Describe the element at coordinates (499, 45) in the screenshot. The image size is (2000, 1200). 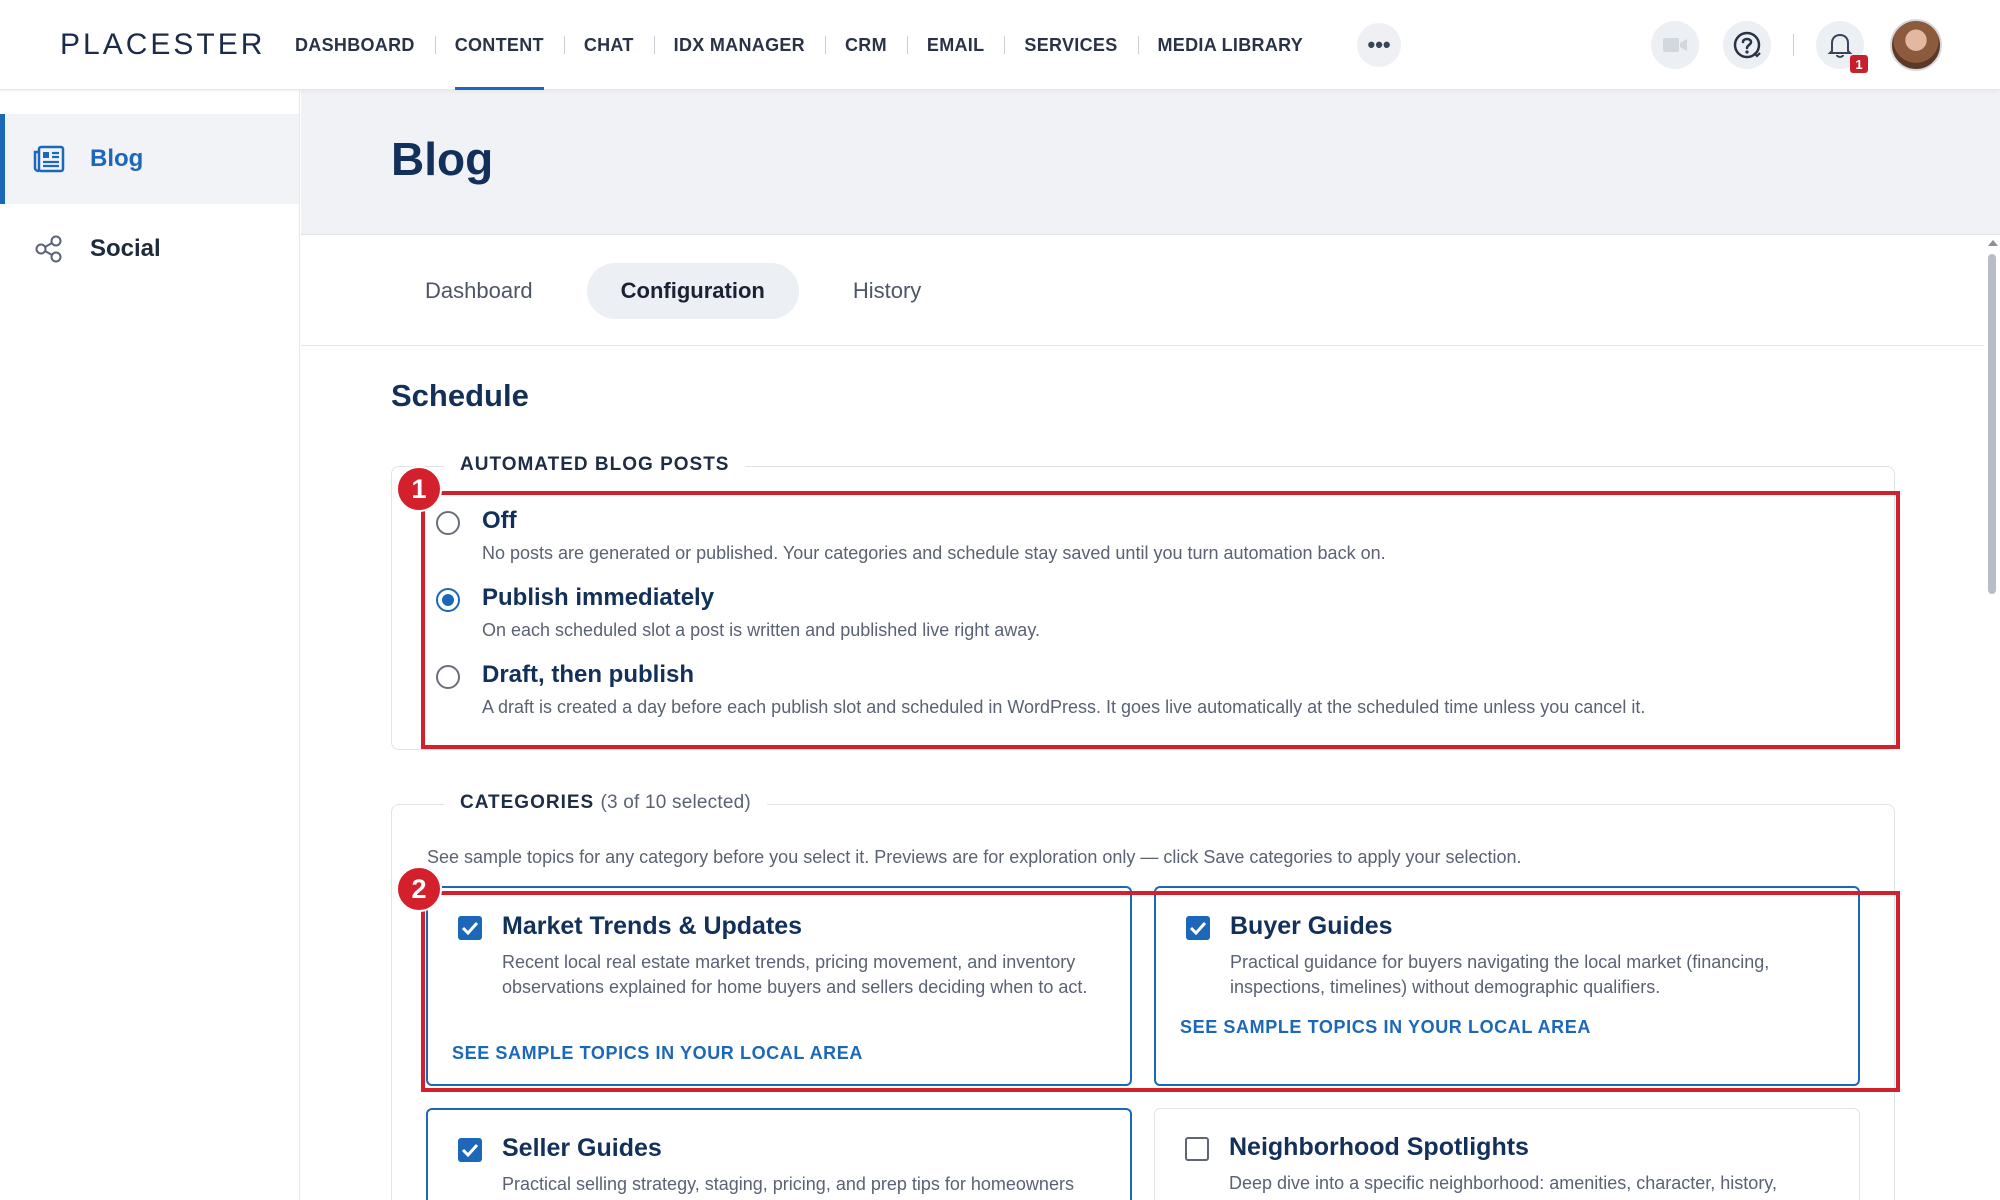
I see `nav-item-content: CONTENT` at that location.